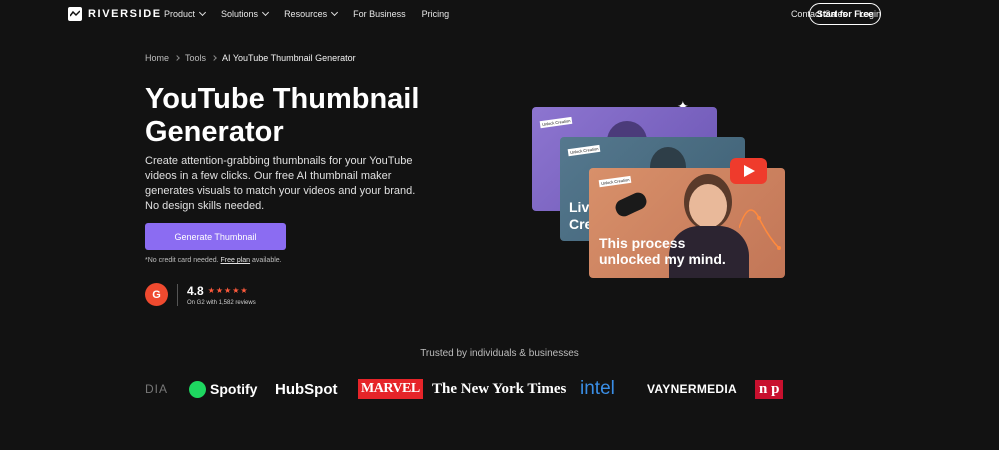 This screenshot has height=450, width=999. I want to click on nav-item-resources: Resources, so click(311, 13).